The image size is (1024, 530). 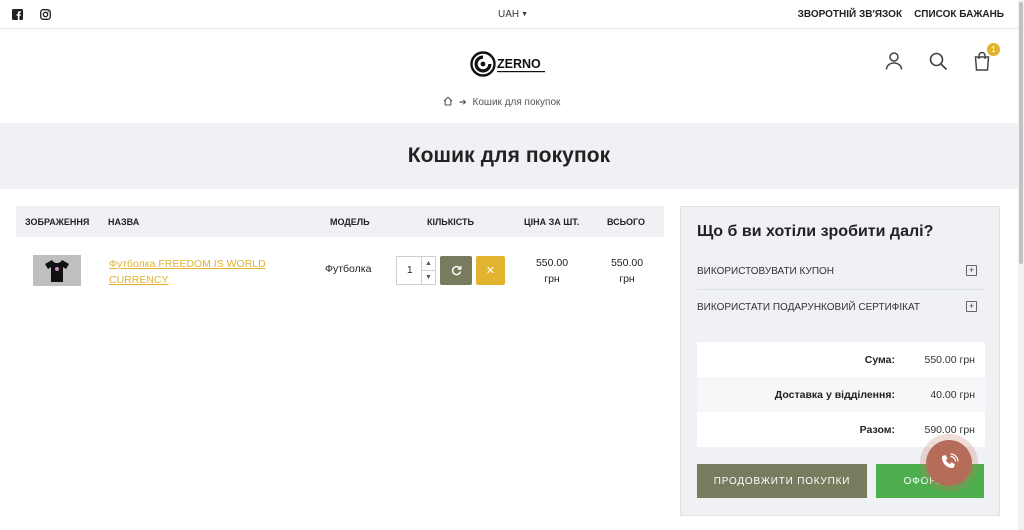 I want to click on totals-row-shipping: Доставка у відділення: 40.00 грн, so click(x=841, y=394).